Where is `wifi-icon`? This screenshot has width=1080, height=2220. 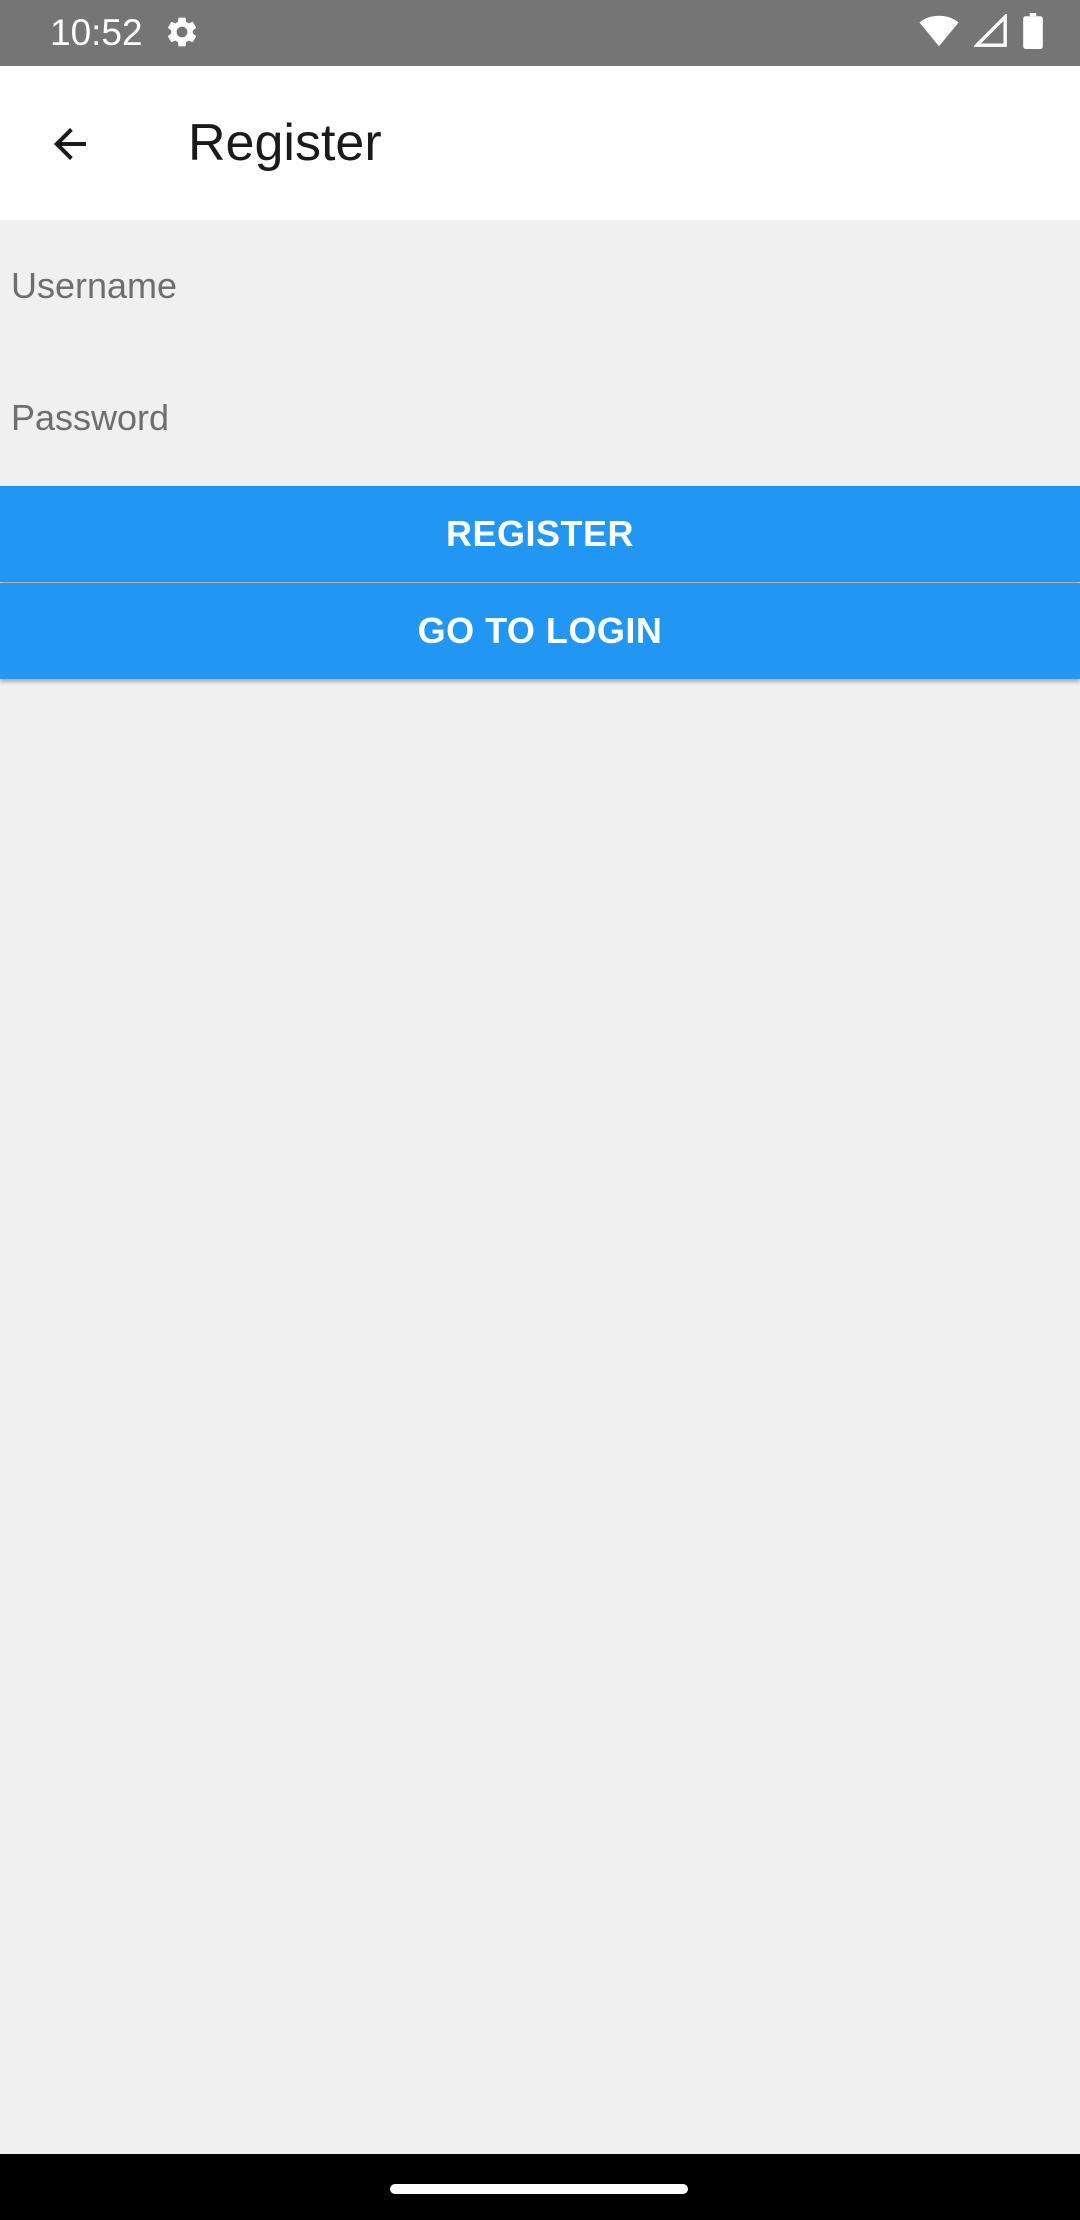
wifi-icon is located at coordinates (939, 33).